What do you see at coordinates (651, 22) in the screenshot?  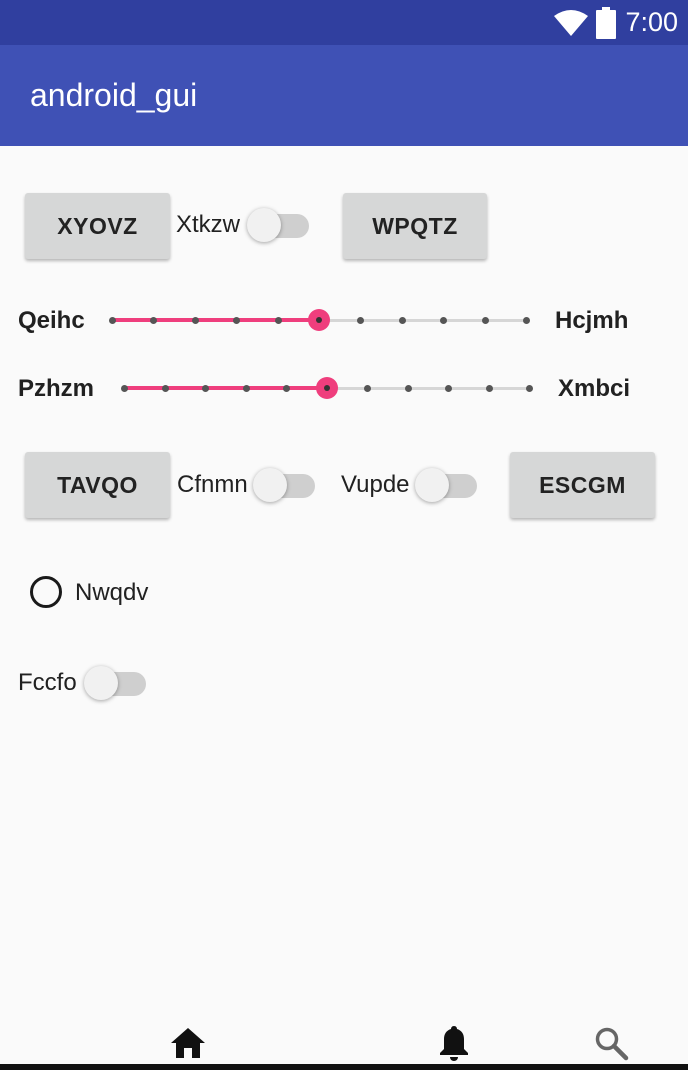 I see `status-time: 7:00` at bounding box center [651, 22].